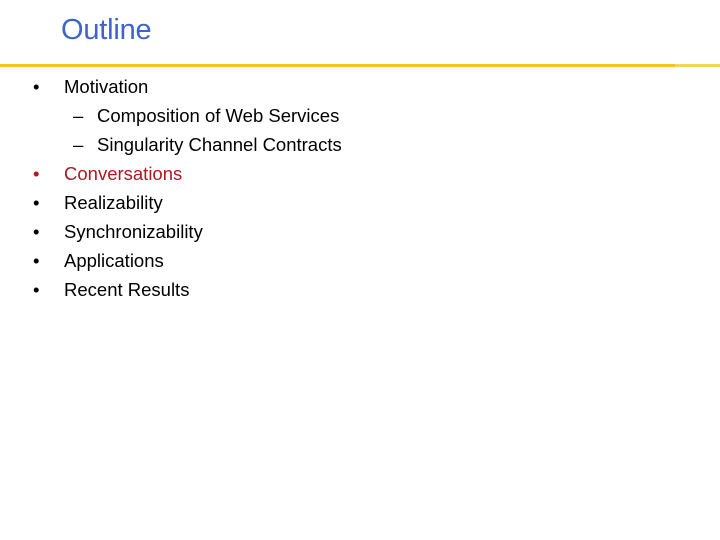 The height and width of the screenshot is (540, 720). Describe the element at coordinates (360, 148) in the screenshot. I see `outline-subitem-singularity: – Singularity Channel Contracts` at that location.